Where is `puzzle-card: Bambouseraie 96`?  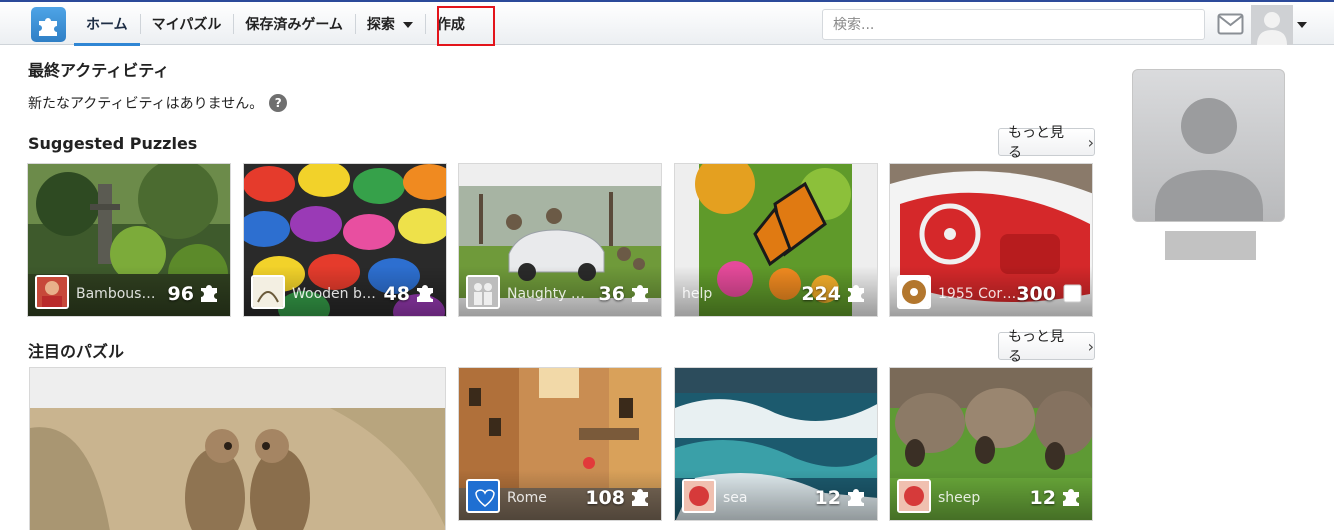
puzzle-card: Bambouseraie 96 is located at coordinates (129, 240).